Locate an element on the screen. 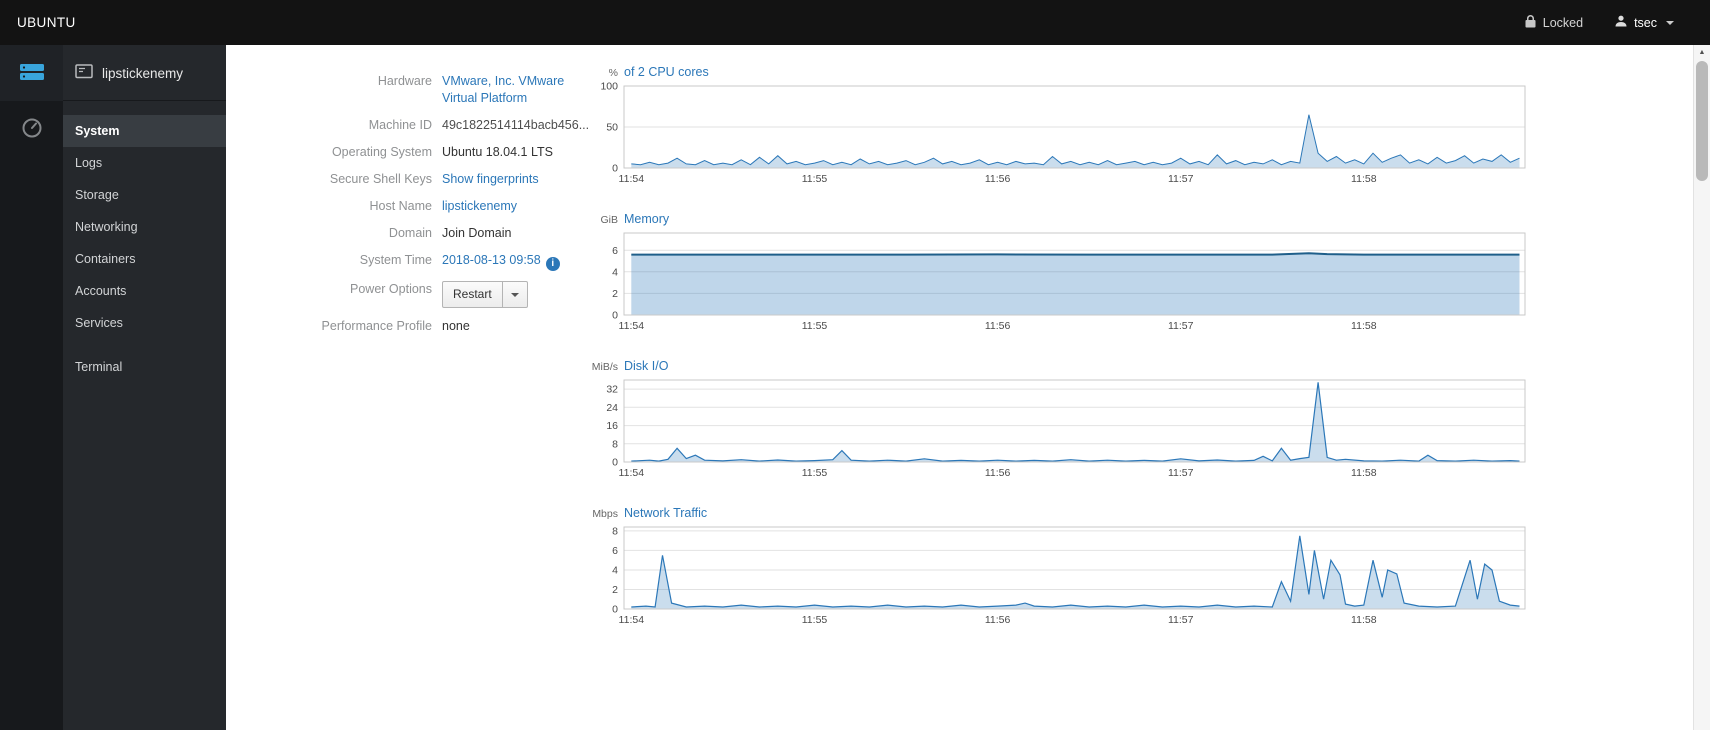 The height and width of the screenshot is (730, 1710). topbar-right: Locked tsec is located at coordinates (1607, 22).